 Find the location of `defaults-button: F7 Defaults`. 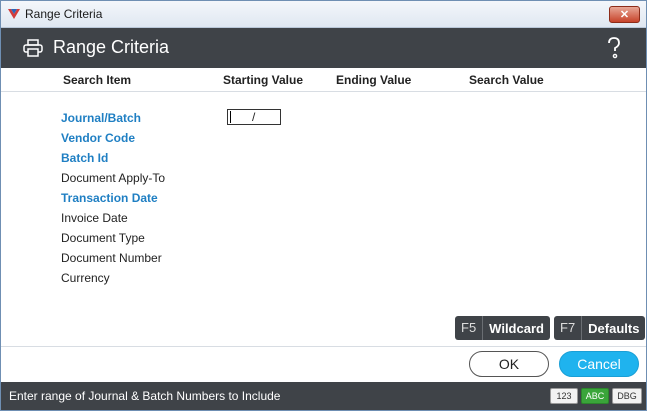

defaults-button: F7 Defaults is located at coordinates (600, 328).